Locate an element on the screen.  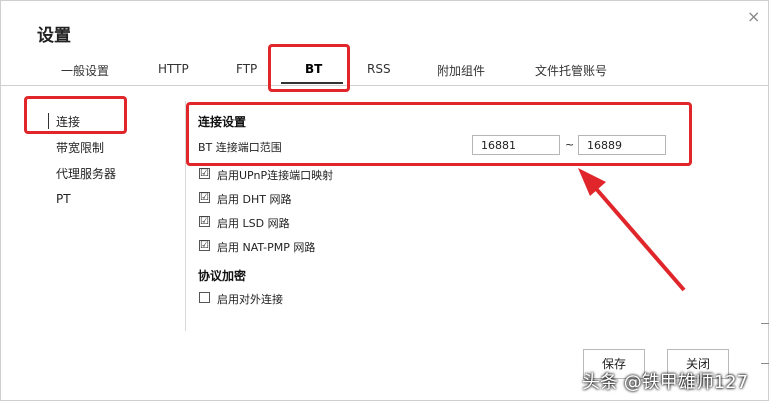
source-watermark: 头条 @铁甲雄师127 is located at coordinates (665, 382).